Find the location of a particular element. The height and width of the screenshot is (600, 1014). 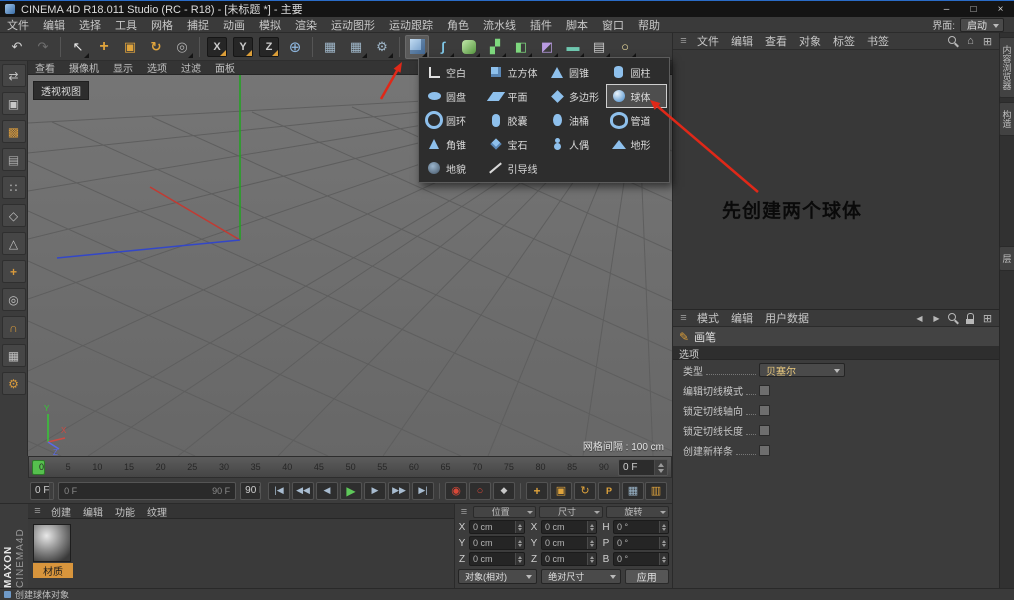

primitive-item: 胶囊 is located at coordinates (514, 120).